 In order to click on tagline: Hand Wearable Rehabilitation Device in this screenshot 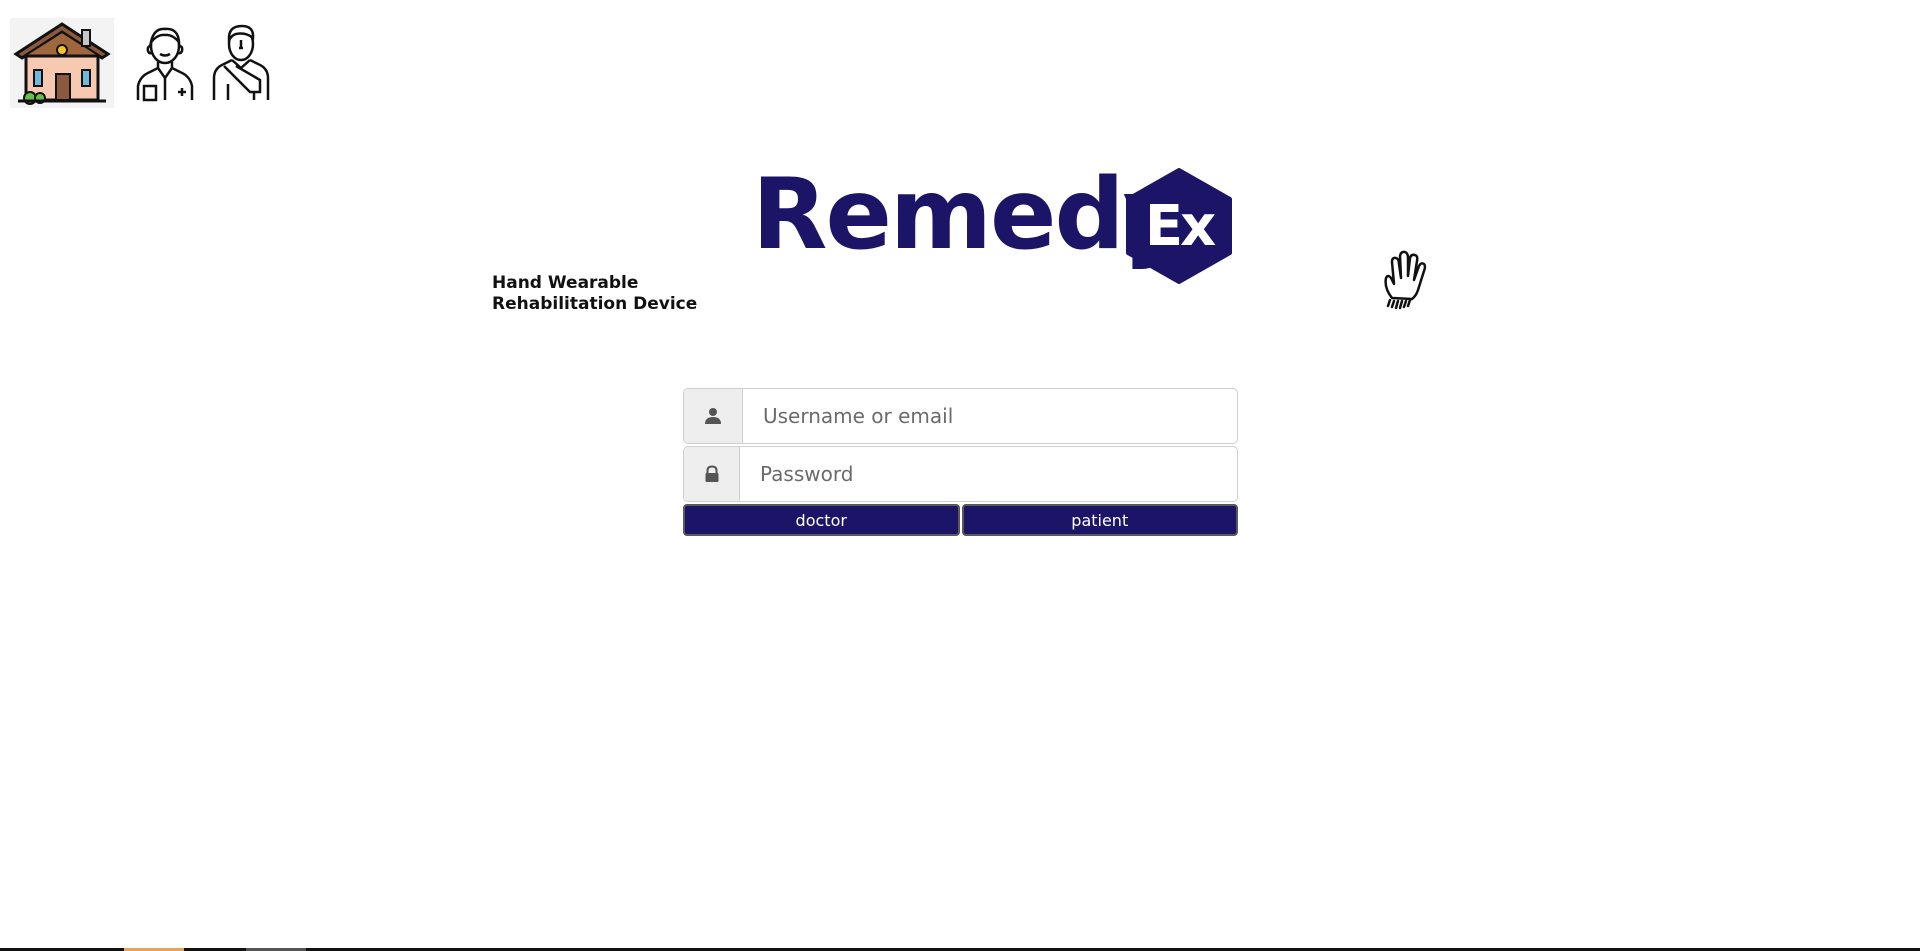, I will do `click(594, 294)`.